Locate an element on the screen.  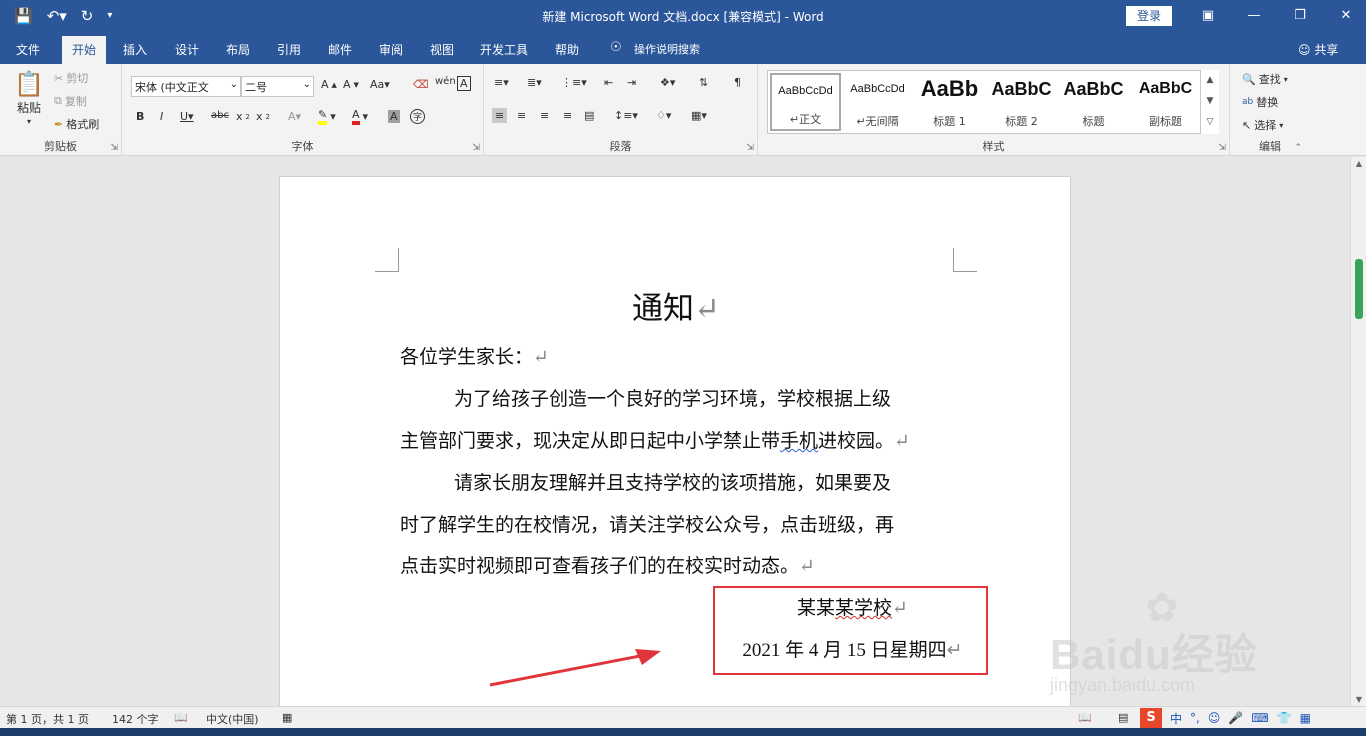
proofing-icon: 📖 is located at coordinates (181, 717).